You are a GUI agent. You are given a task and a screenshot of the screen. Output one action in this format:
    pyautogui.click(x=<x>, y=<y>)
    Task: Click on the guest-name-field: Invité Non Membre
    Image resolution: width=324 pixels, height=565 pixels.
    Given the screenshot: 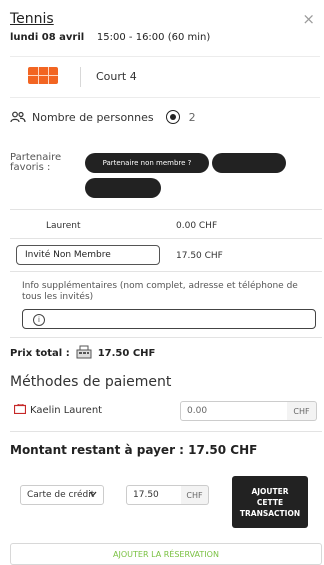 What is the action you would take?
    pyautogui.click(x=88, y=255)
    